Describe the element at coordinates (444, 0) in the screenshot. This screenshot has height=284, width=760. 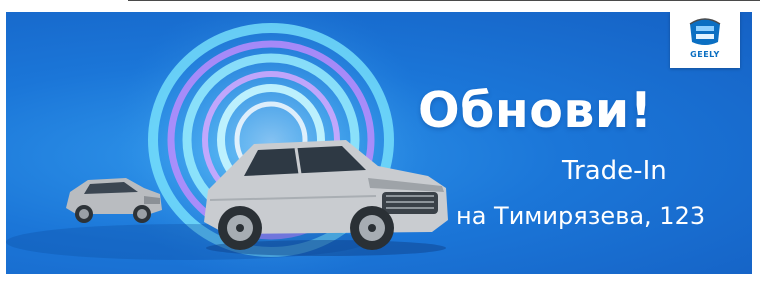
I see `top-divider-line` at that location.